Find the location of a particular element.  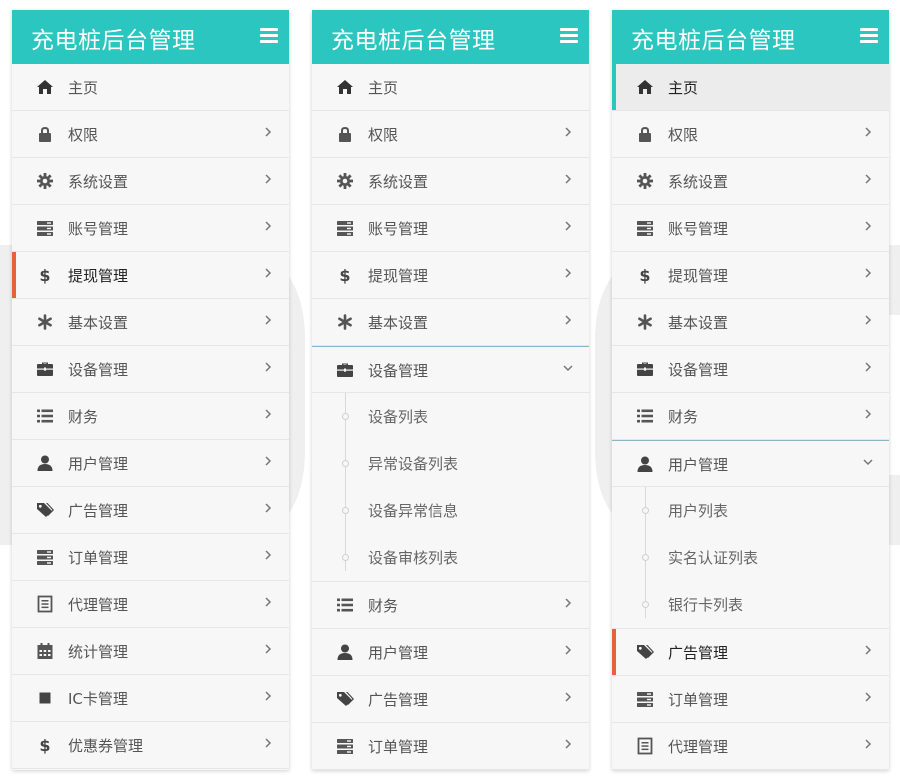

briefcase-icon is located at coordinates (645, 369).